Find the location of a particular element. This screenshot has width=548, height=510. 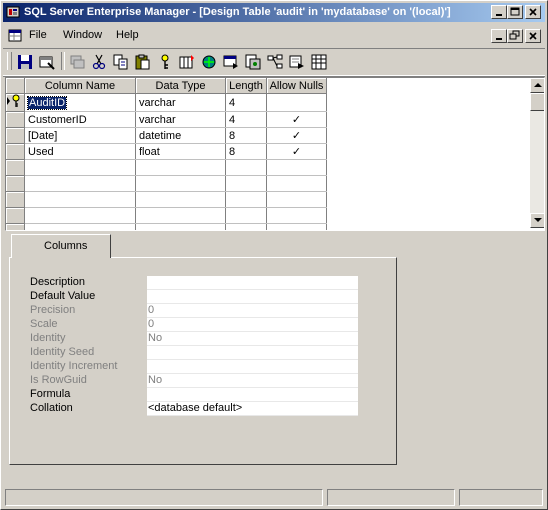

set-primary-key-button is located at coordinates (165, 62).